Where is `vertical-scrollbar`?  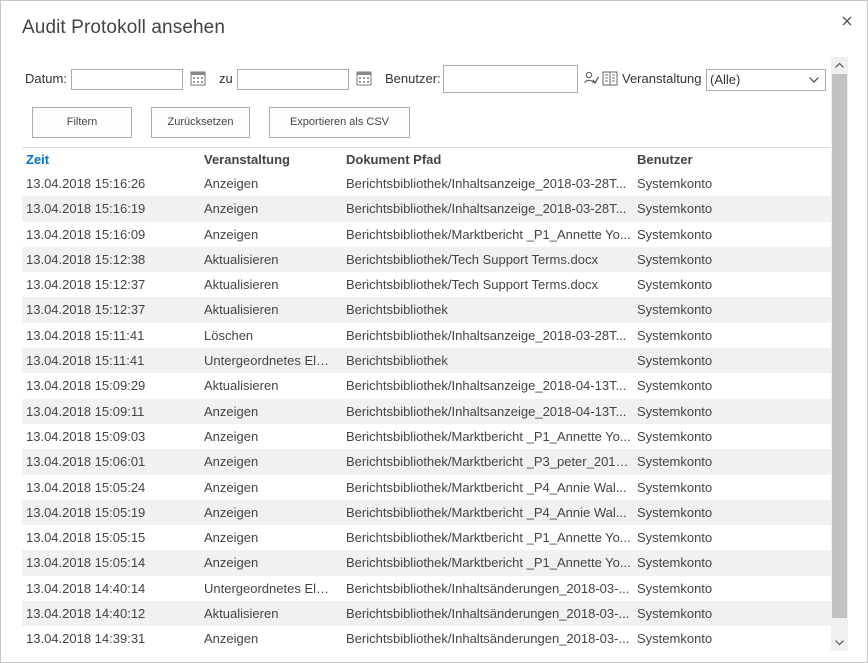
vertical-scrollbar is located at coordinates (839, 354).